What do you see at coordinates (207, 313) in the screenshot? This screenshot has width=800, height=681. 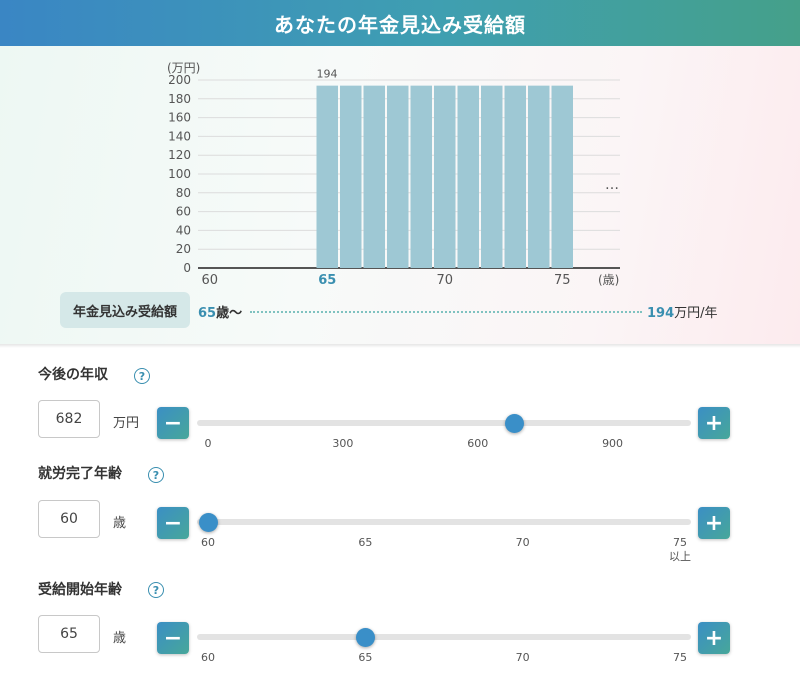 I see `summary-start-age-value: 65` at bounding box center [207, 313].